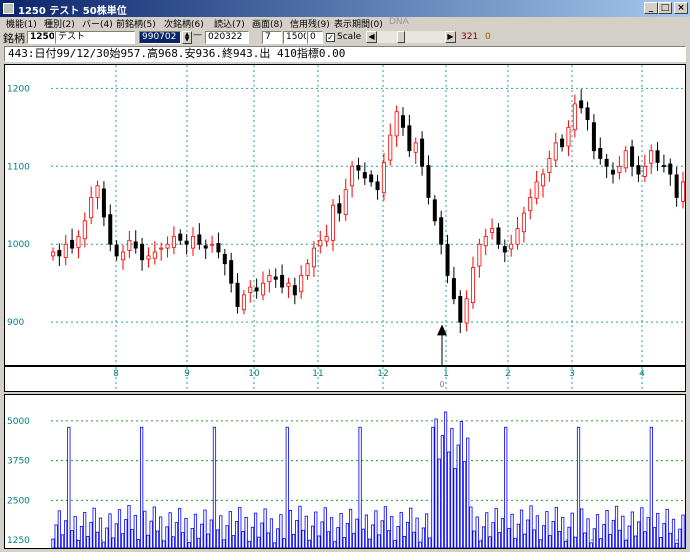 The image size is (690, 552). What do you see at coordinates (310, 23) in the screenshot?
I see `menu-margin: 信用残(9)` at bounding box center [310, 23].